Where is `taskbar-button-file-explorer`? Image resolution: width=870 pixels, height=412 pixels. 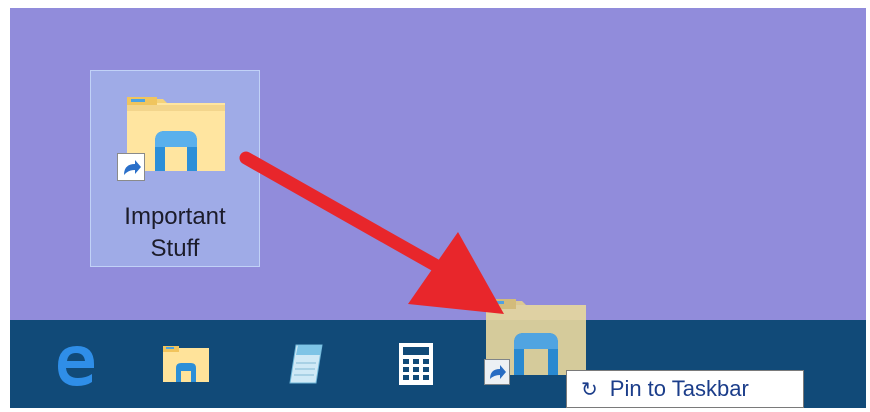
taskbar-button-file-explorer is located at coordinates (186, 364).